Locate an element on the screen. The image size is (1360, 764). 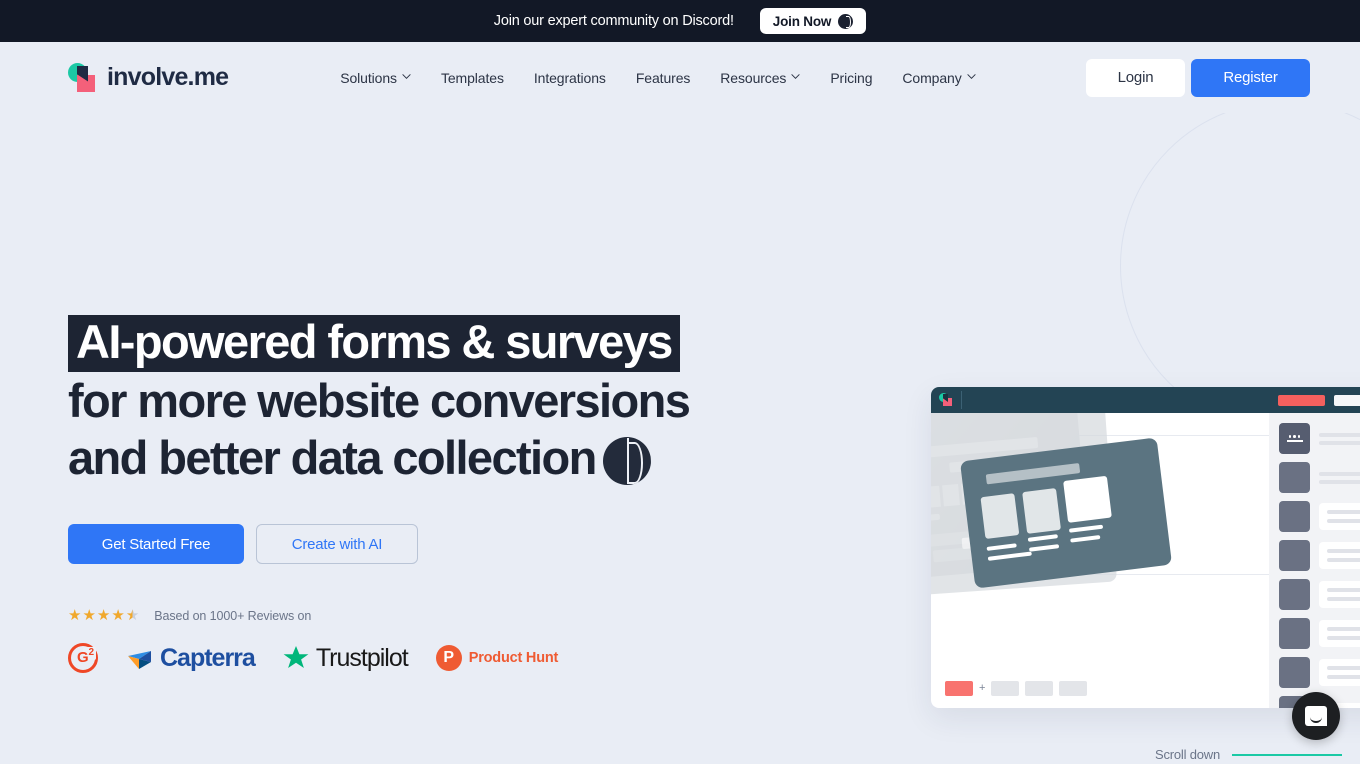
star-half-icon: ★ is located at coordinates (132, 615).